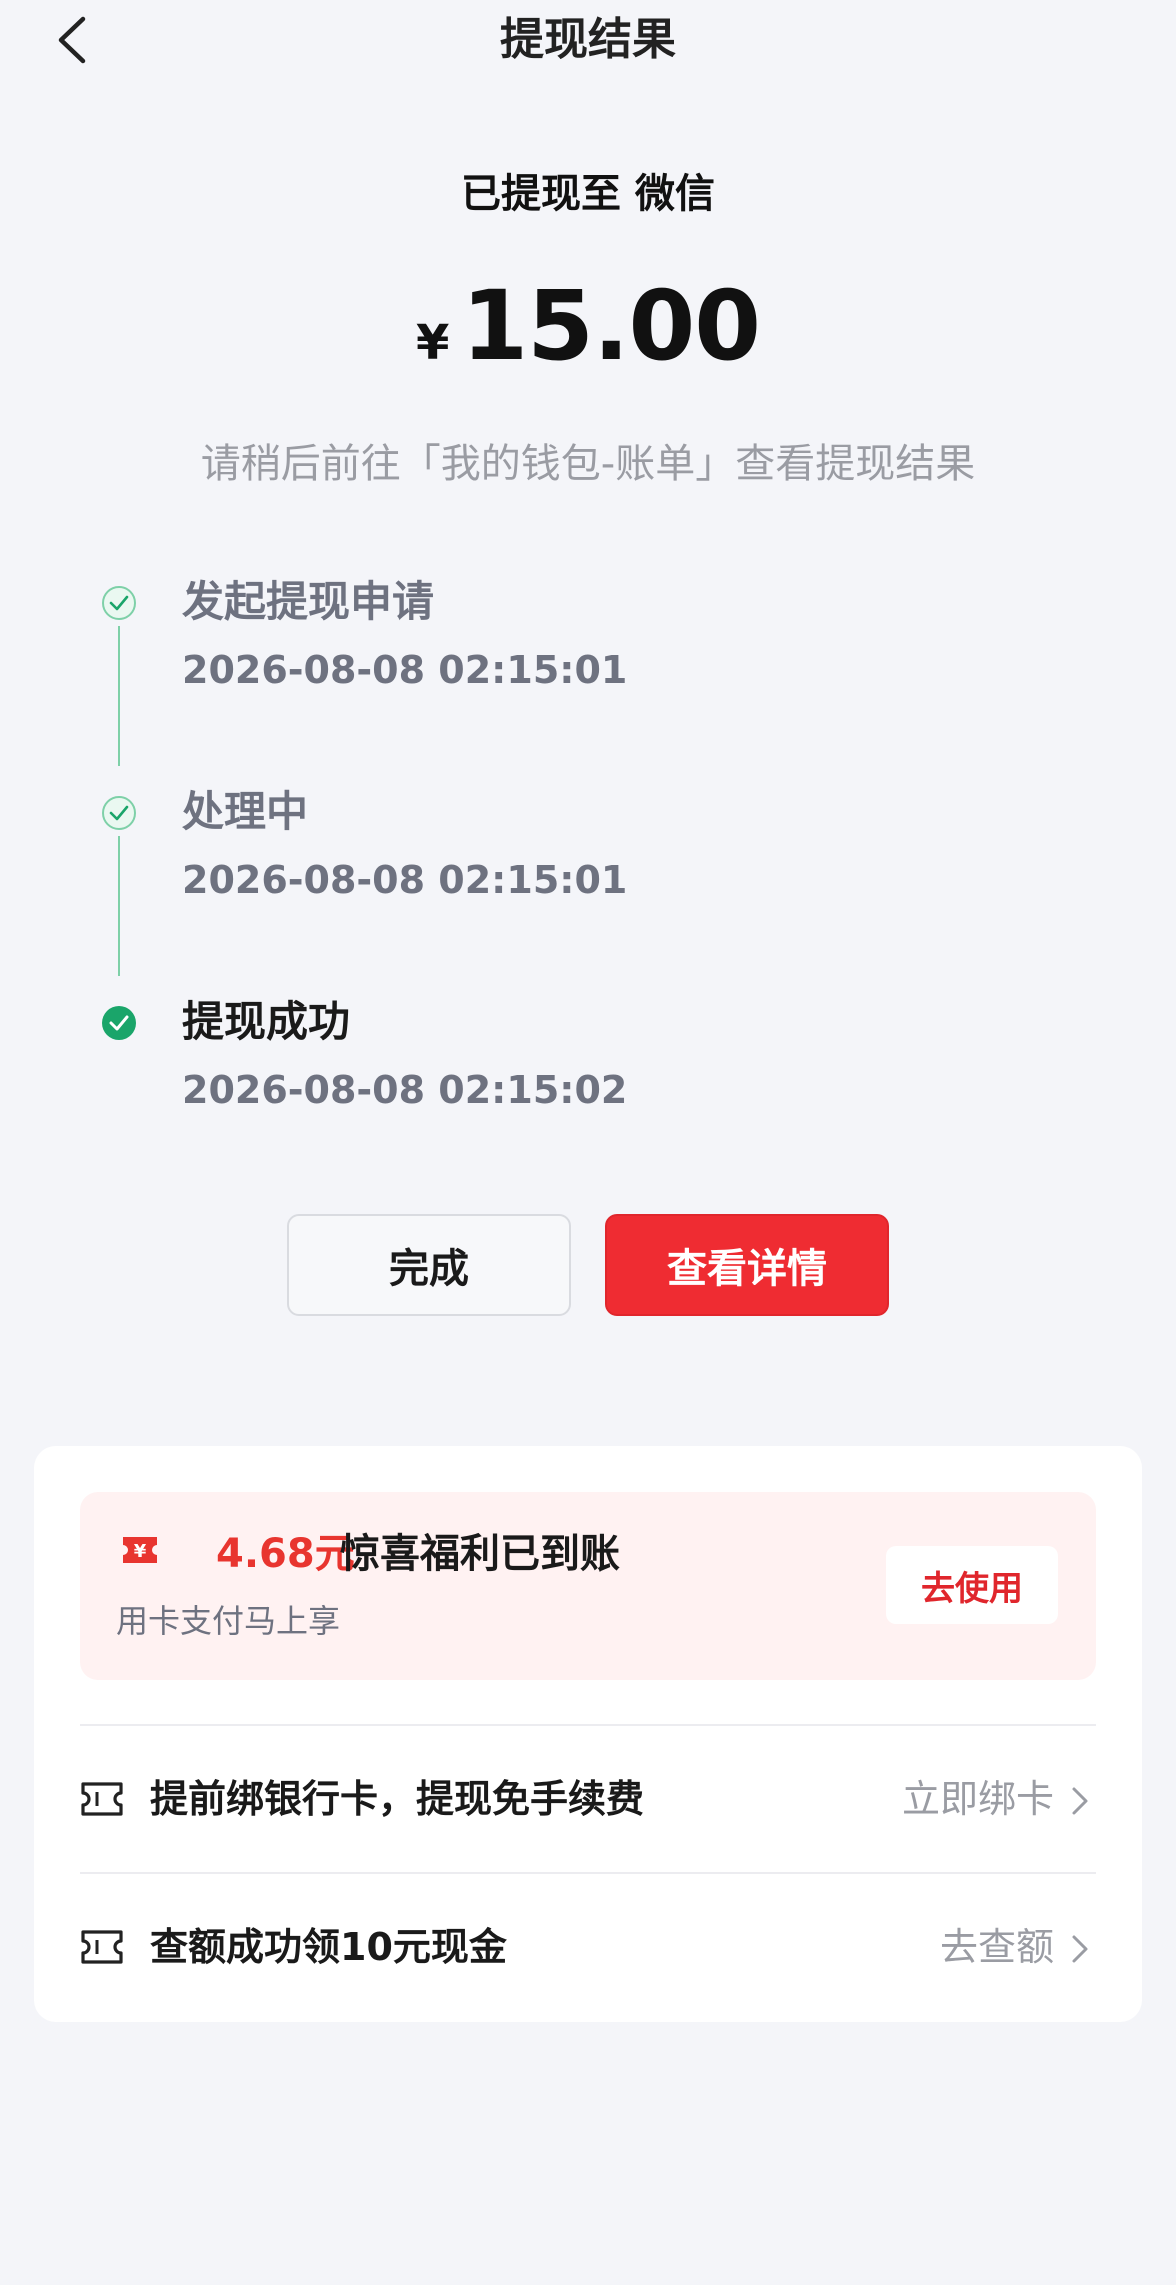  Describe the element at coordinates (397, 1799) in the screenshot. I see `offer-label: 提前绑银行卡，提现免手续费` at that location.